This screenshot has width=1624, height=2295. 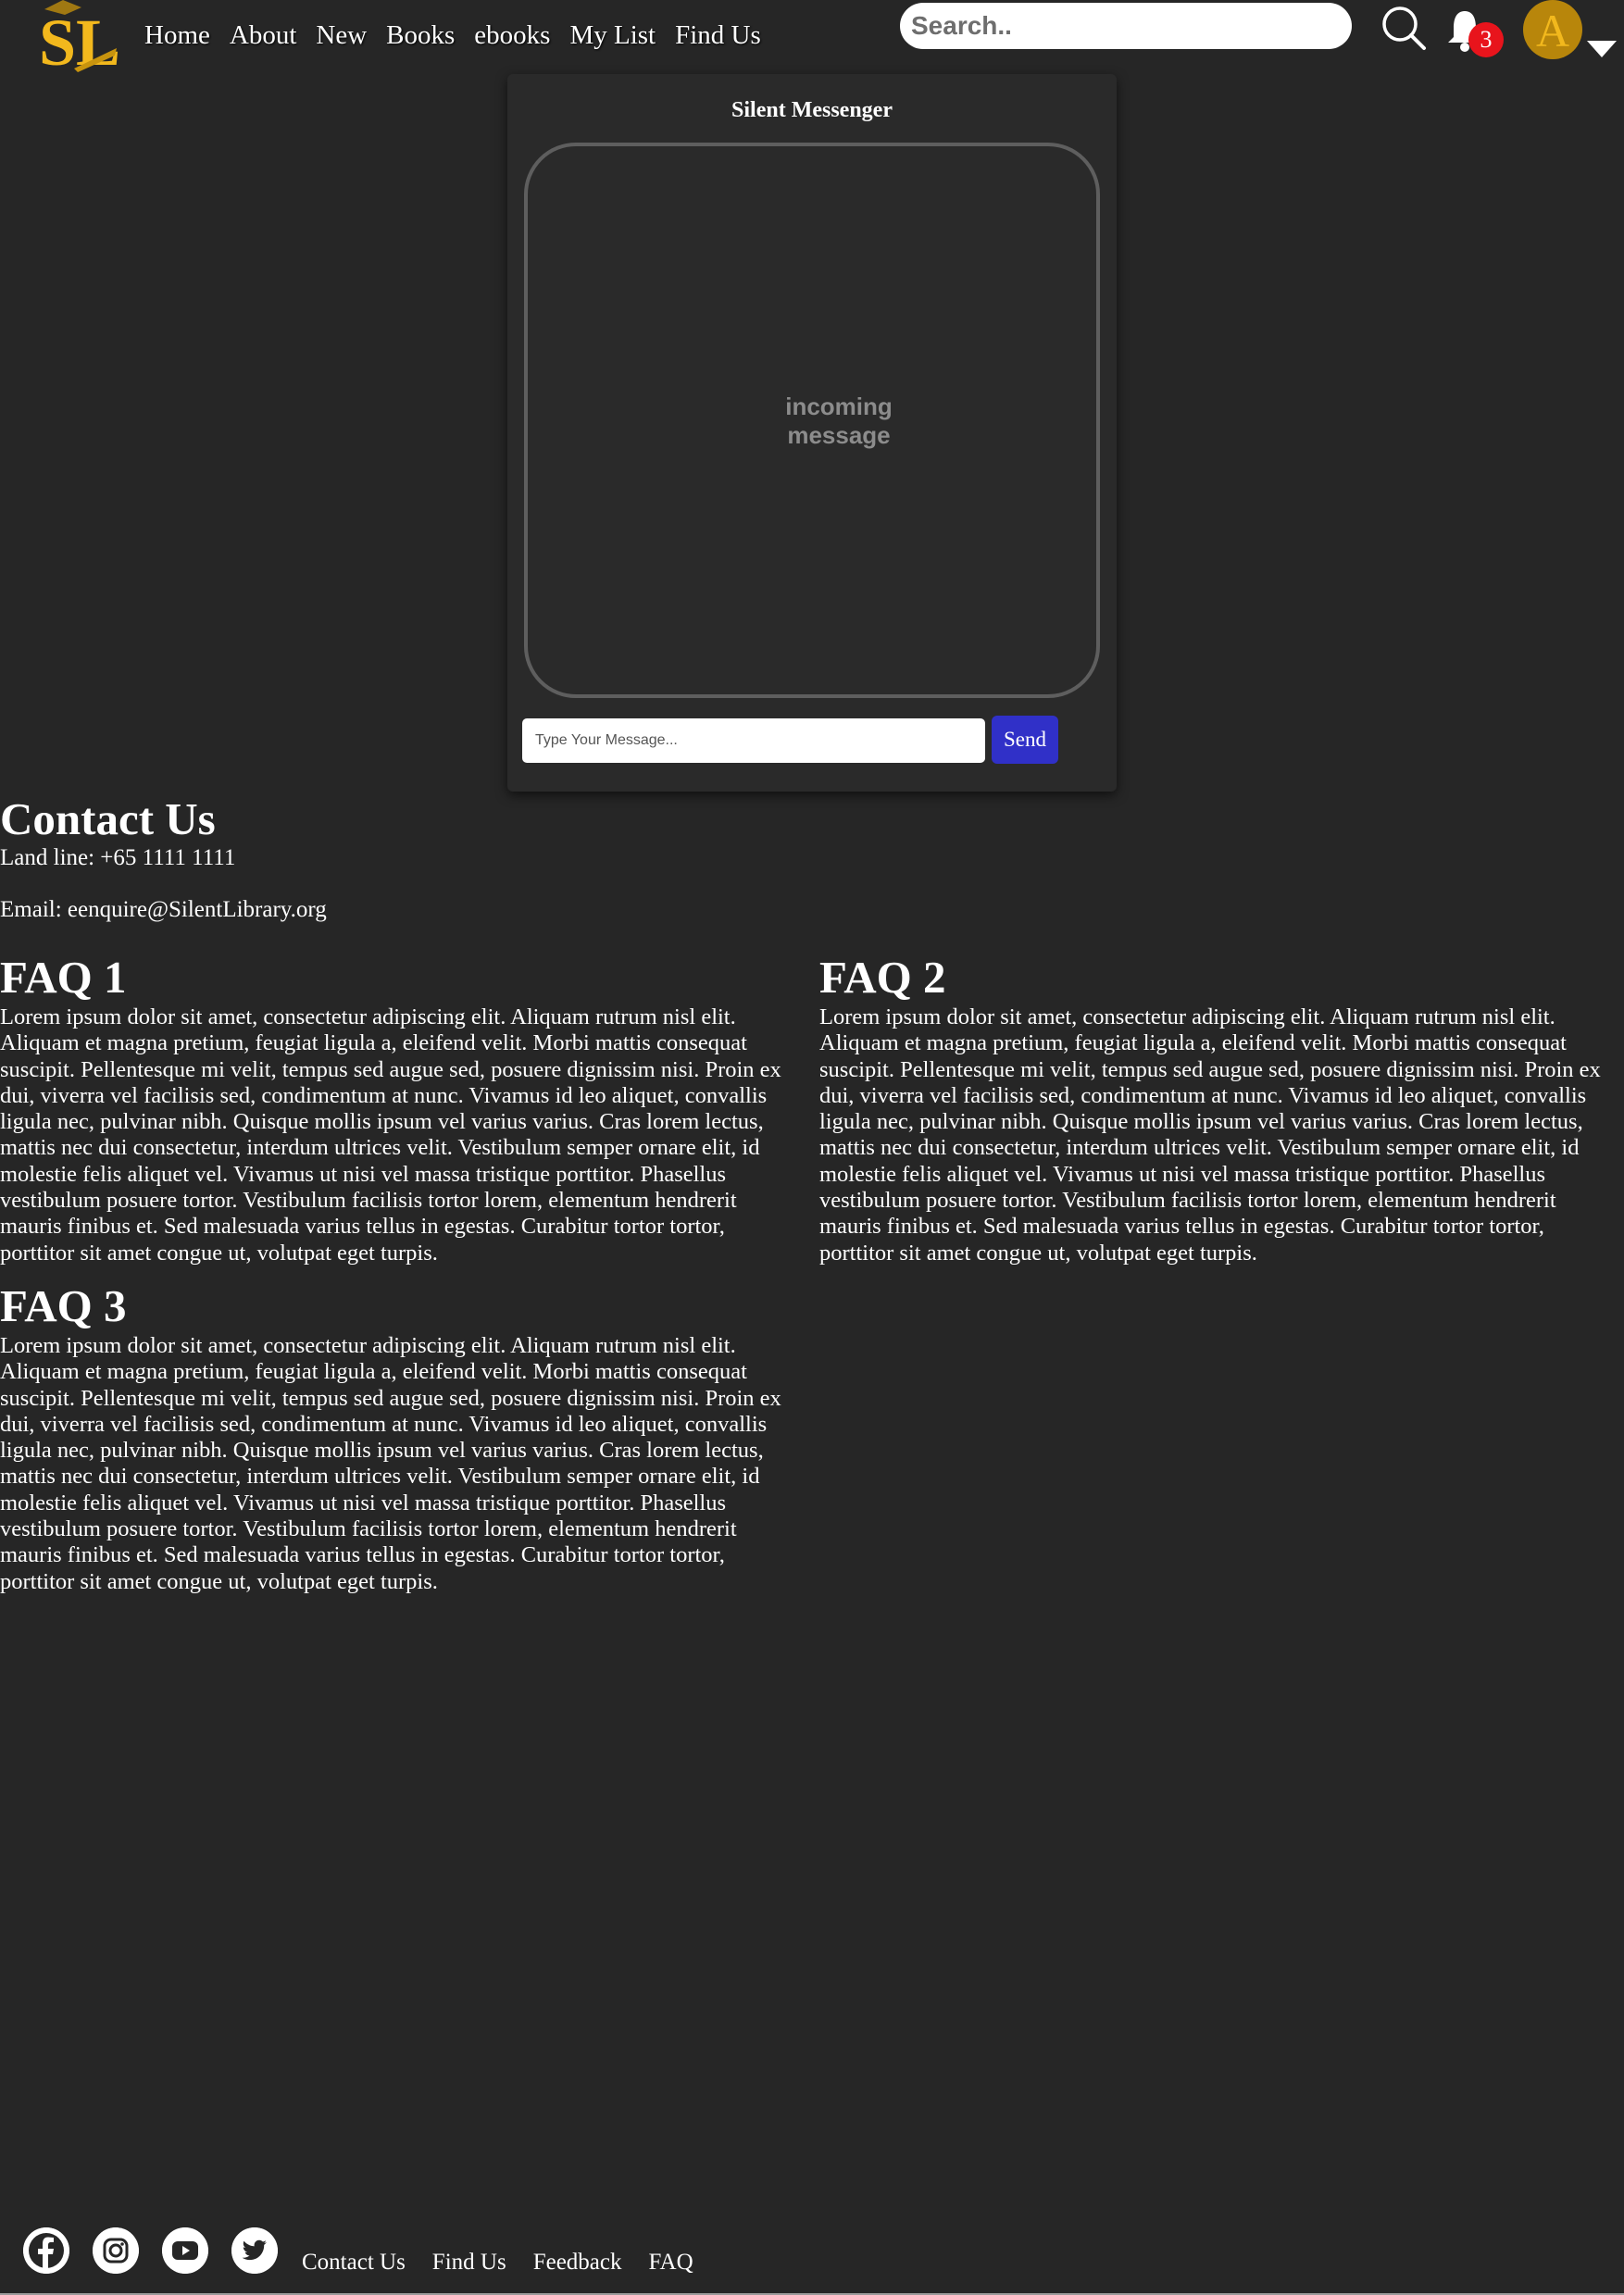 What do you see at coordinates (839, 421) in the screenshot?
I see `incoming-message-placeholder: incoming message` at bounding box center [839, 421].